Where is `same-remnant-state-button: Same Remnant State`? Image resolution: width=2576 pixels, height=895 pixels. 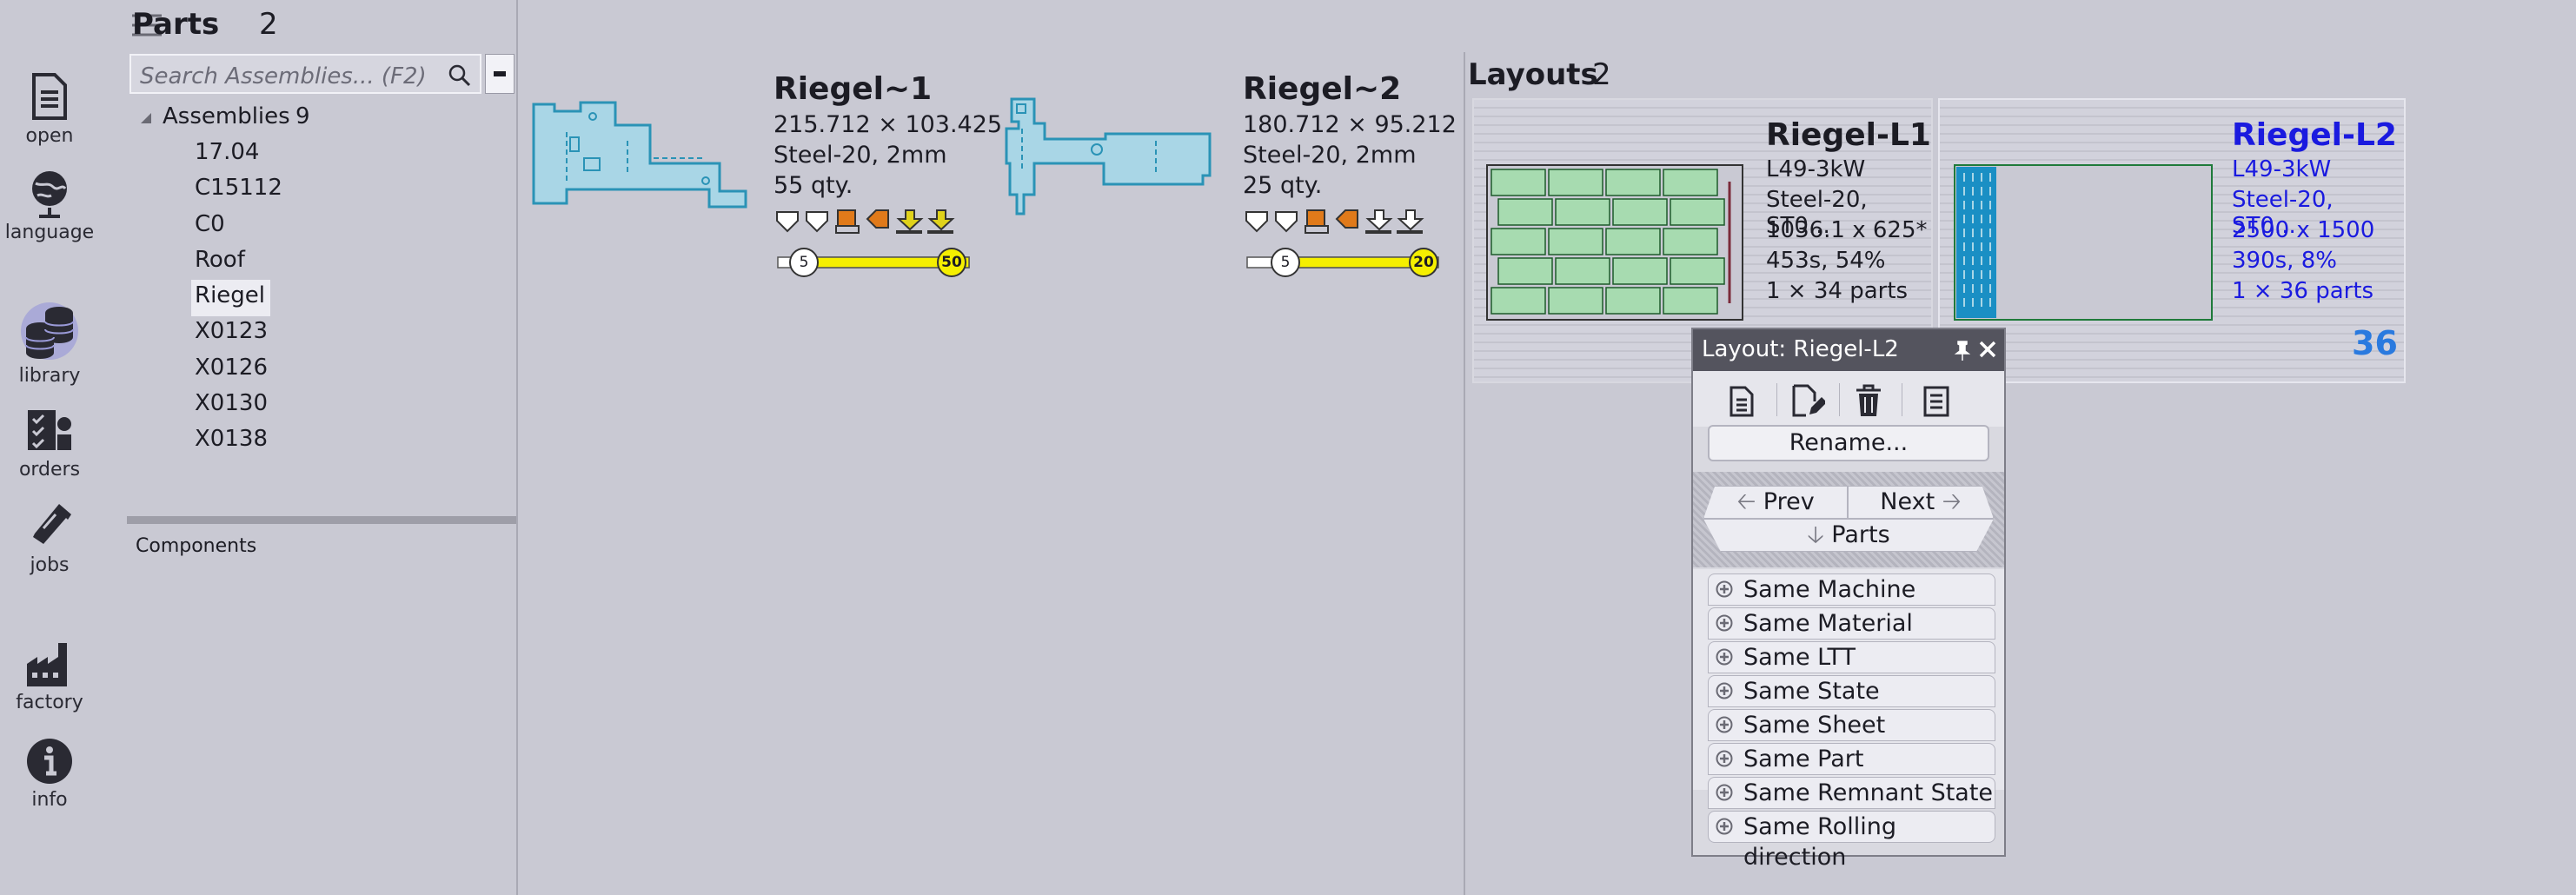 same-remnant-state-button: Same Remnant State is located at coordinates (1851, 793).